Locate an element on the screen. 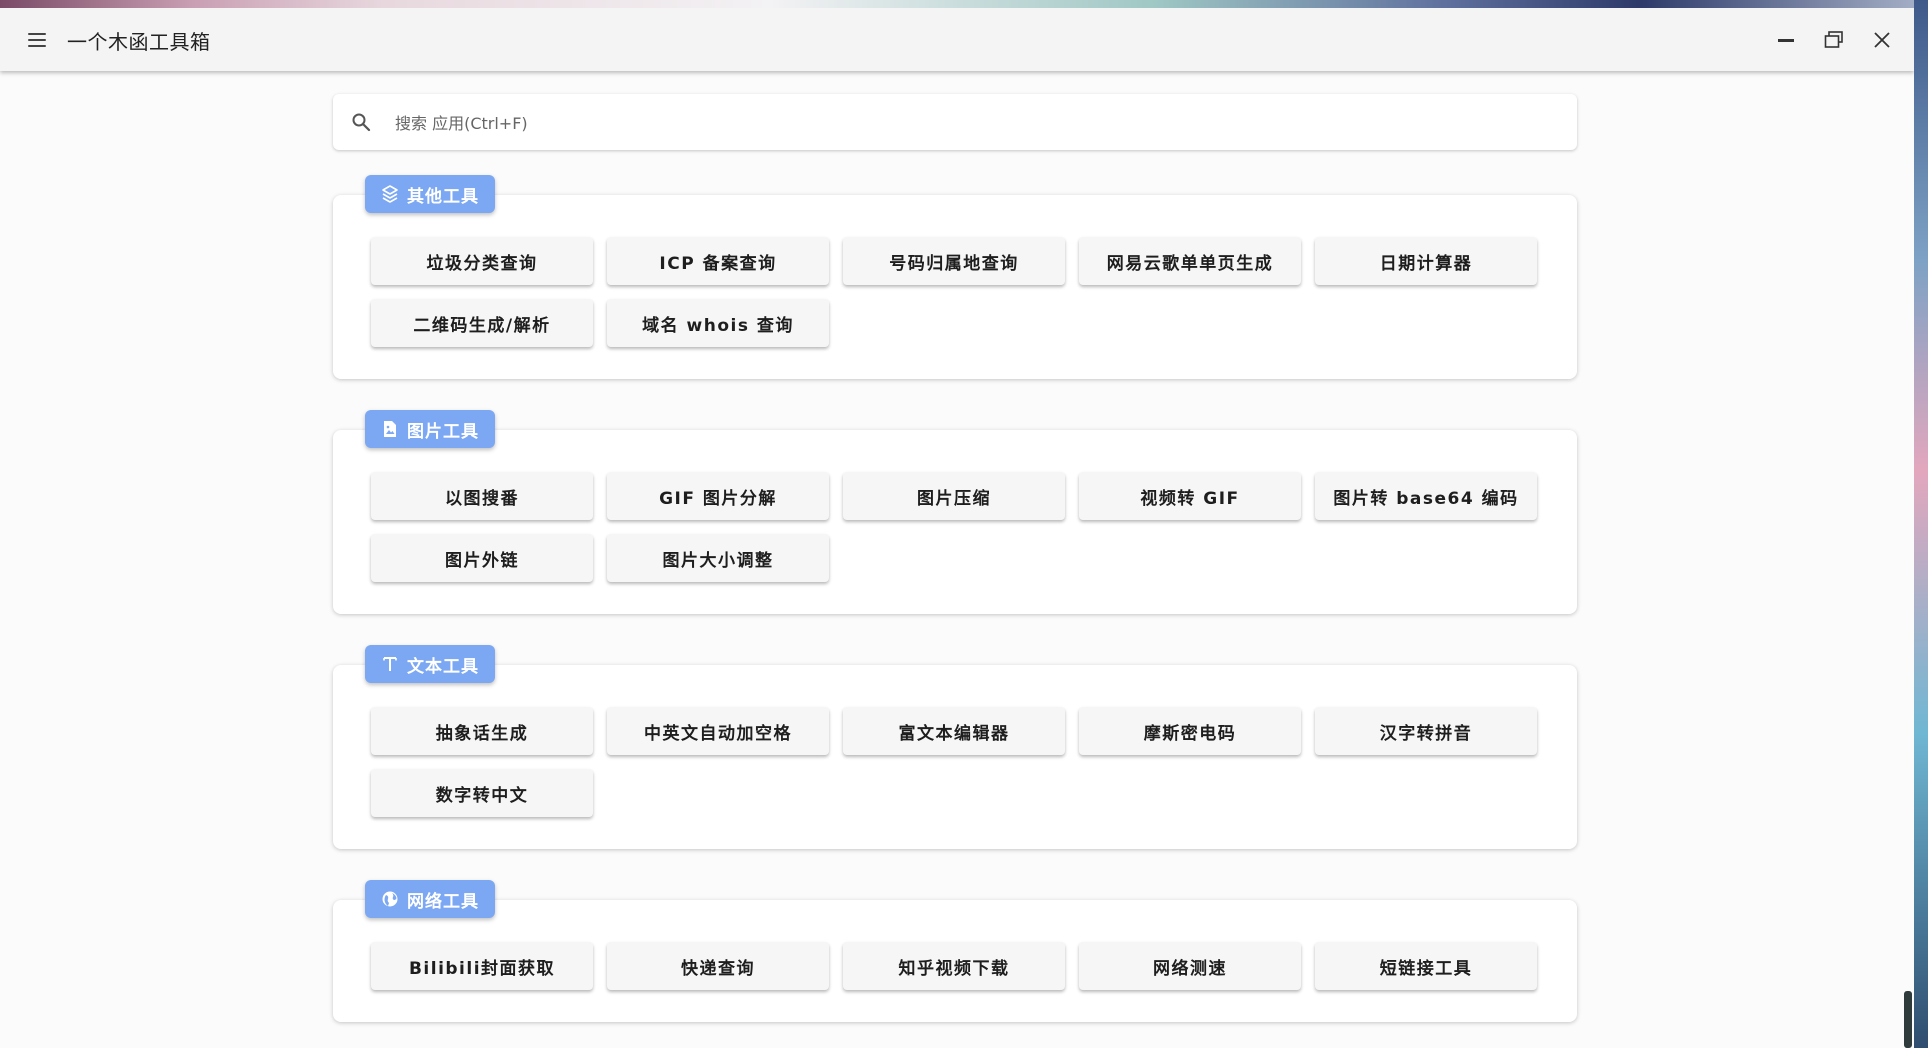 This screenshot has height=1048, width=1928. scrollbar-thumb is located at coordinates (1908, 1019).